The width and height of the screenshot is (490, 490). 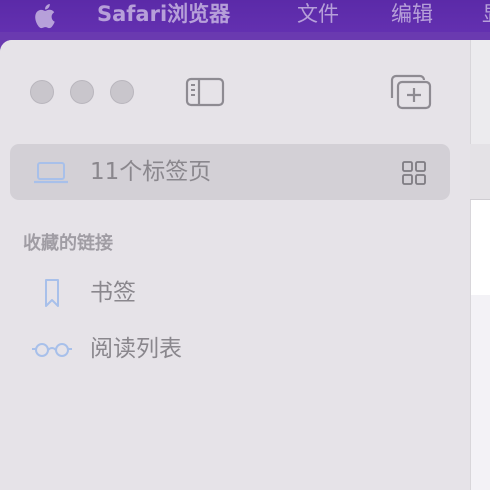 What do you see at coordinates (151, 172) in the screenshot?
I see `tabs-count-label: 11个标签页` at bounding box center [151, 172].